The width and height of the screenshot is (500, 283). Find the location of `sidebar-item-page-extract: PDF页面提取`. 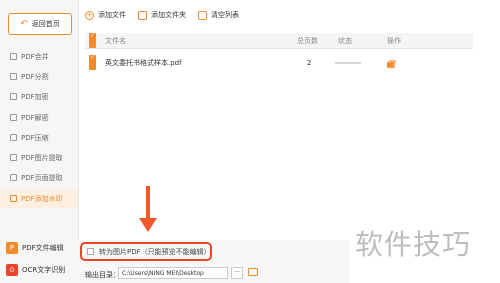

sidebar-item-page-extract: PDF页面提取 is located at coordinates (39, 177).